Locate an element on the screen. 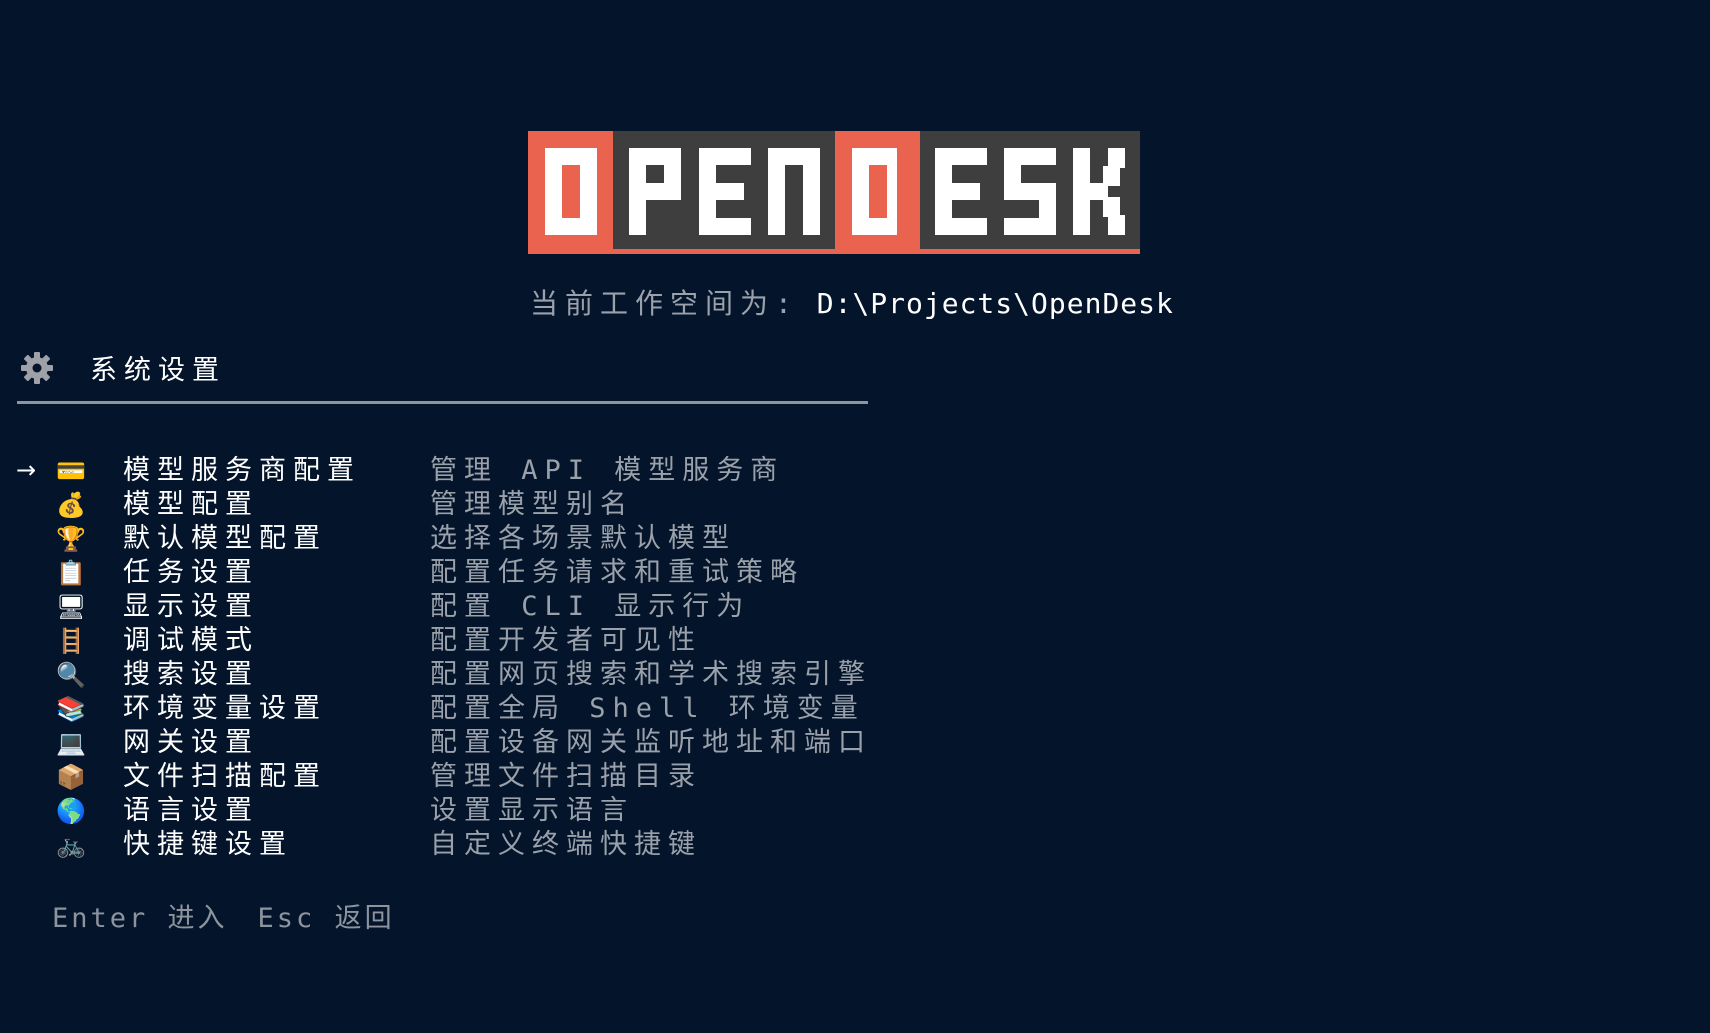  menu-item: 💻 网关设置 配置设备网关监听地址和端口 is located at coordinates (440, 743).